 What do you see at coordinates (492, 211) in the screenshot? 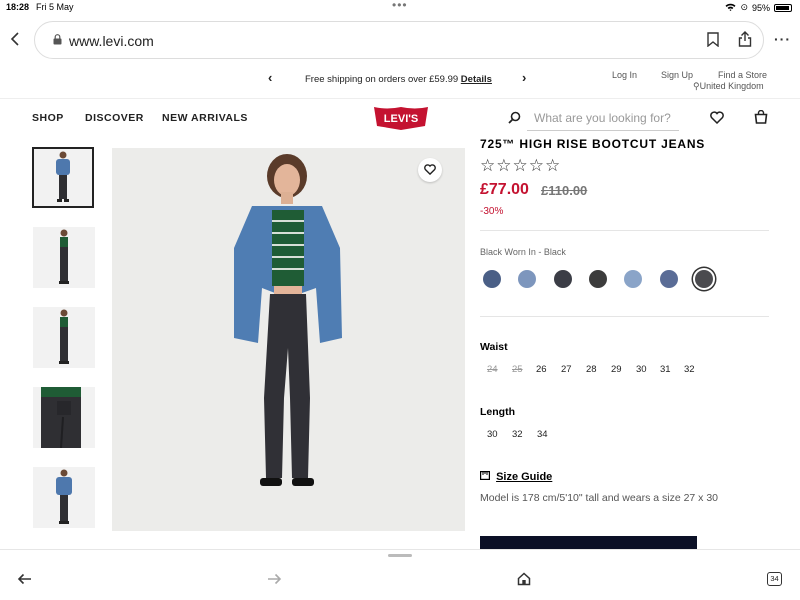
I see `discount-badge: -30%` at bounding box center [492, 211].